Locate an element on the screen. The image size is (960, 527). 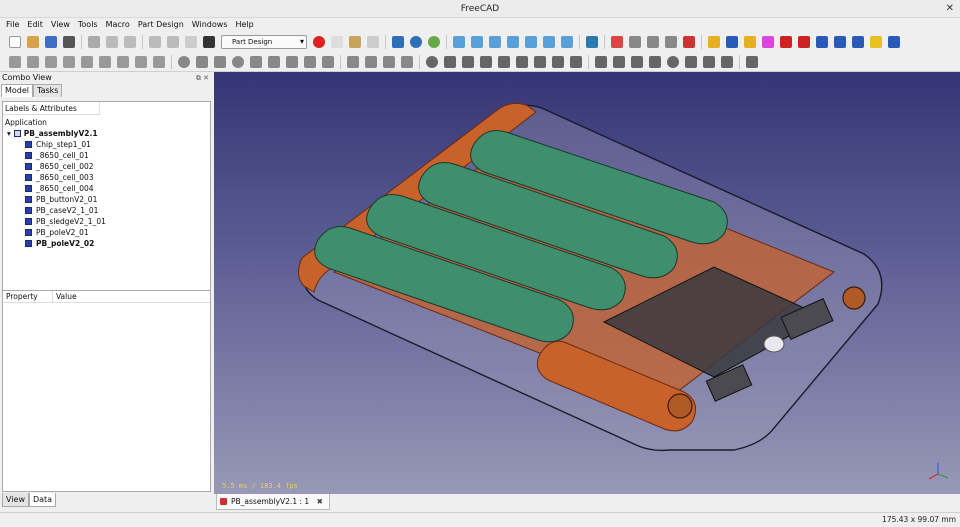
isometric-view-icon is located at coordinates (459, 42).